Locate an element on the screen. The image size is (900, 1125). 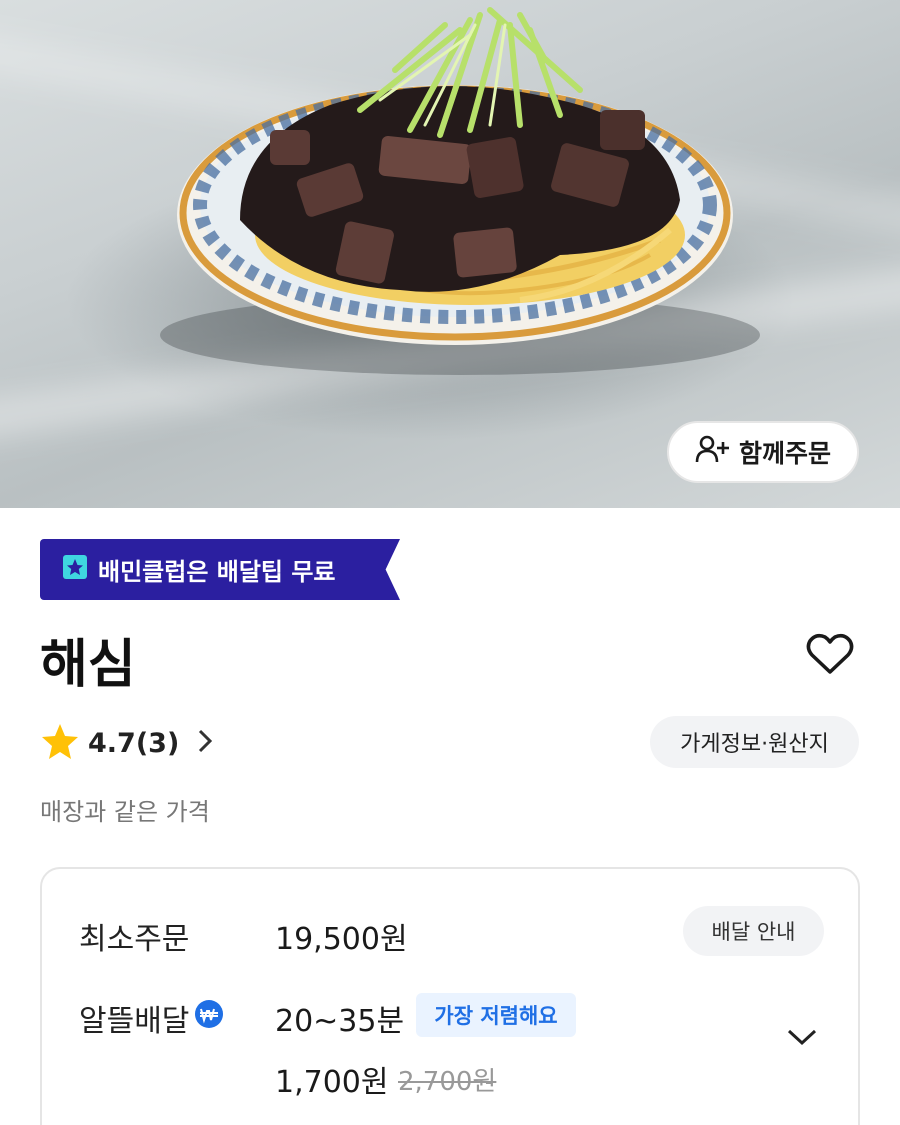
heart-icon is located at coordinates (830, 654).